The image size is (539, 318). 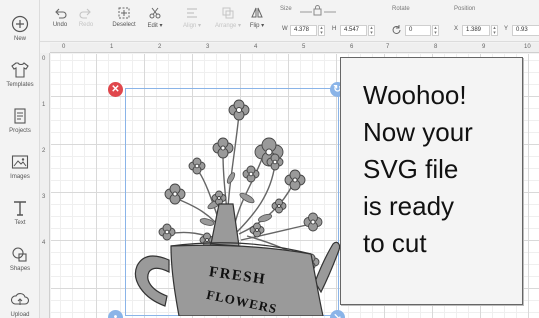 What do you see at coordinates (294, 48) in the screenshot?
I see `top-ruler: 0 1 2 3 4 5 6 7 8 9 10` at bounding box center [294, 48].